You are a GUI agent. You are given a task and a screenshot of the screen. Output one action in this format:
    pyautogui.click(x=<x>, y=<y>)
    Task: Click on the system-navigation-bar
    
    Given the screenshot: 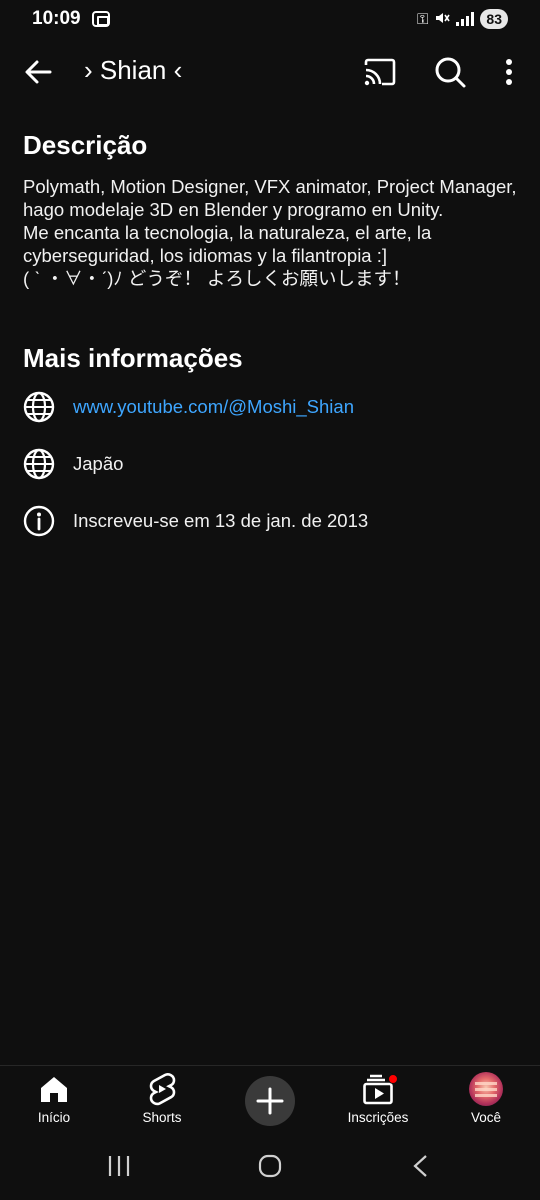 What is the action you would take?
    pyautogui.click(x=270, y=1167)
    